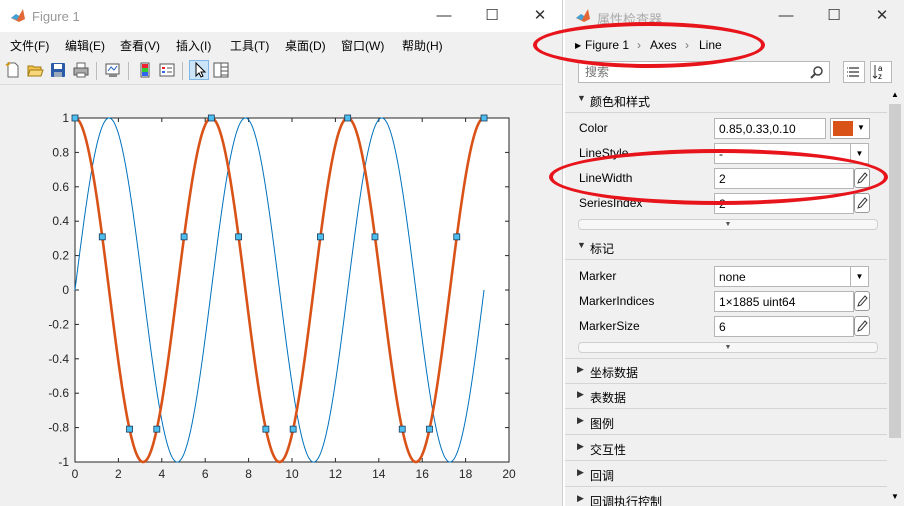 The width and height of the screenshot is (904, 506). I want to click on markersize-field: 6, so click(784, 326).